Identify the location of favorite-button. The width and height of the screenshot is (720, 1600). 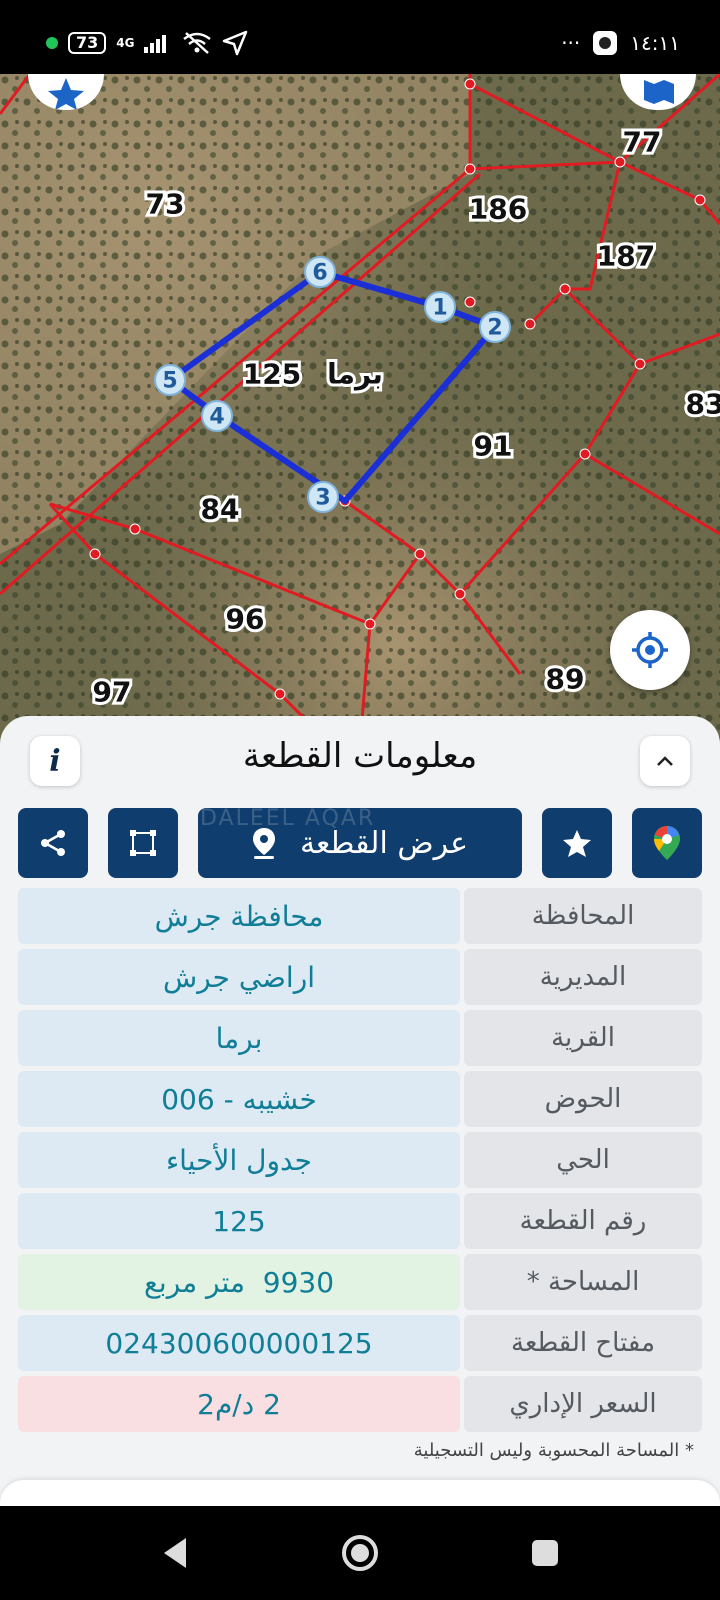
(577, 843).